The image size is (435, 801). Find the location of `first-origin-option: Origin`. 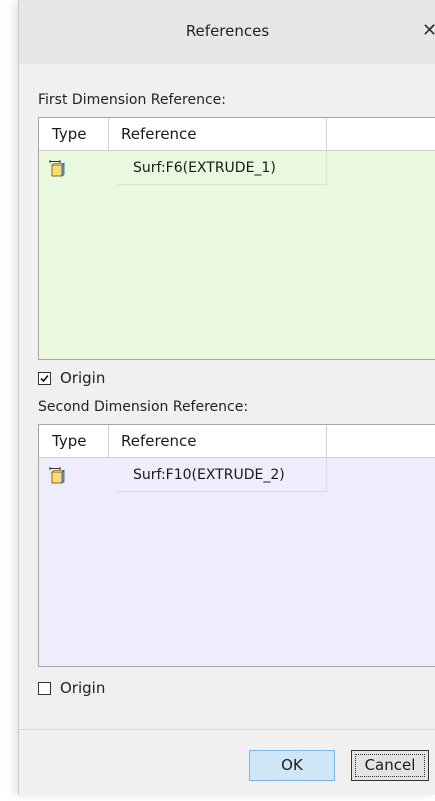

first-origin-option: Origin is located at coordinates (71, 378).